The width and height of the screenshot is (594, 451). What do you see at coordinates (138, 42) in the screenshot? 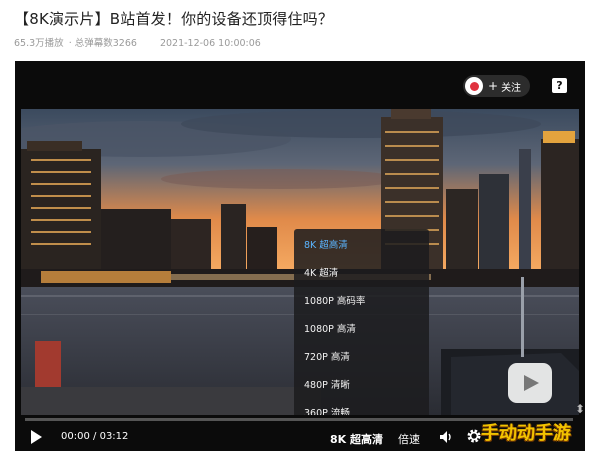
I see `video-meta: 65.3万播放 · 总弹幕数3266 2021-12-06 10:00:06` at bounding box center [138, 42].